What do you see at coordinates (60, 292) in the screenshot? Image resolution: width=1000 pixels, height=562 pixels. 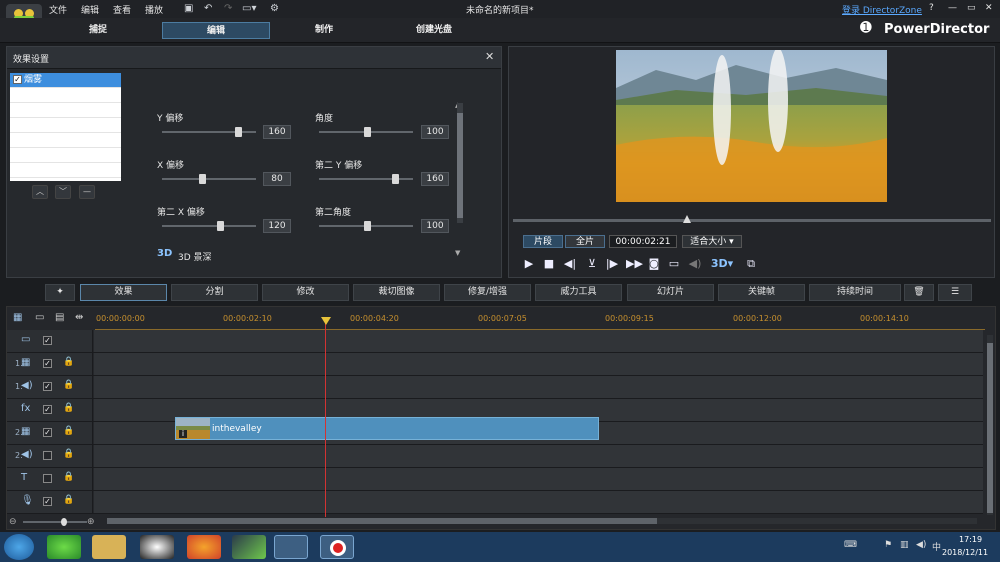 I see `magic-tools-icon: ✦` at bounding box center [60, 292].